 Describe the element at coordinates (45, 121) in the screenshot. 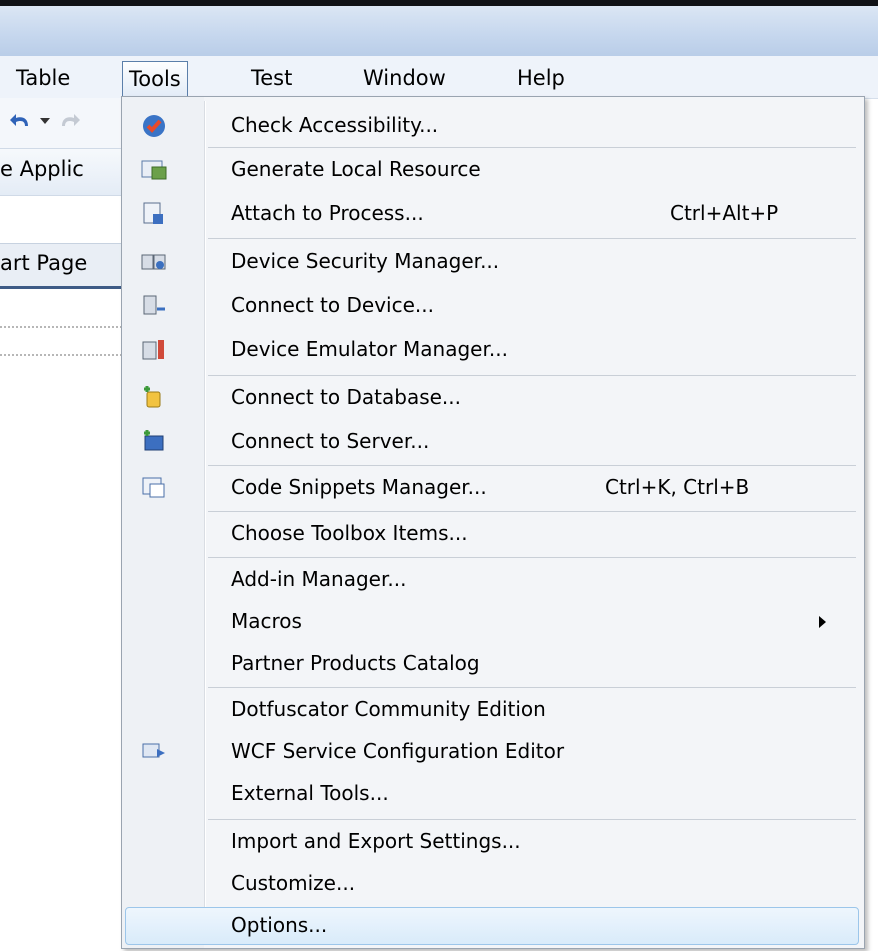

I see `undo-dropdown-icon` at that location.